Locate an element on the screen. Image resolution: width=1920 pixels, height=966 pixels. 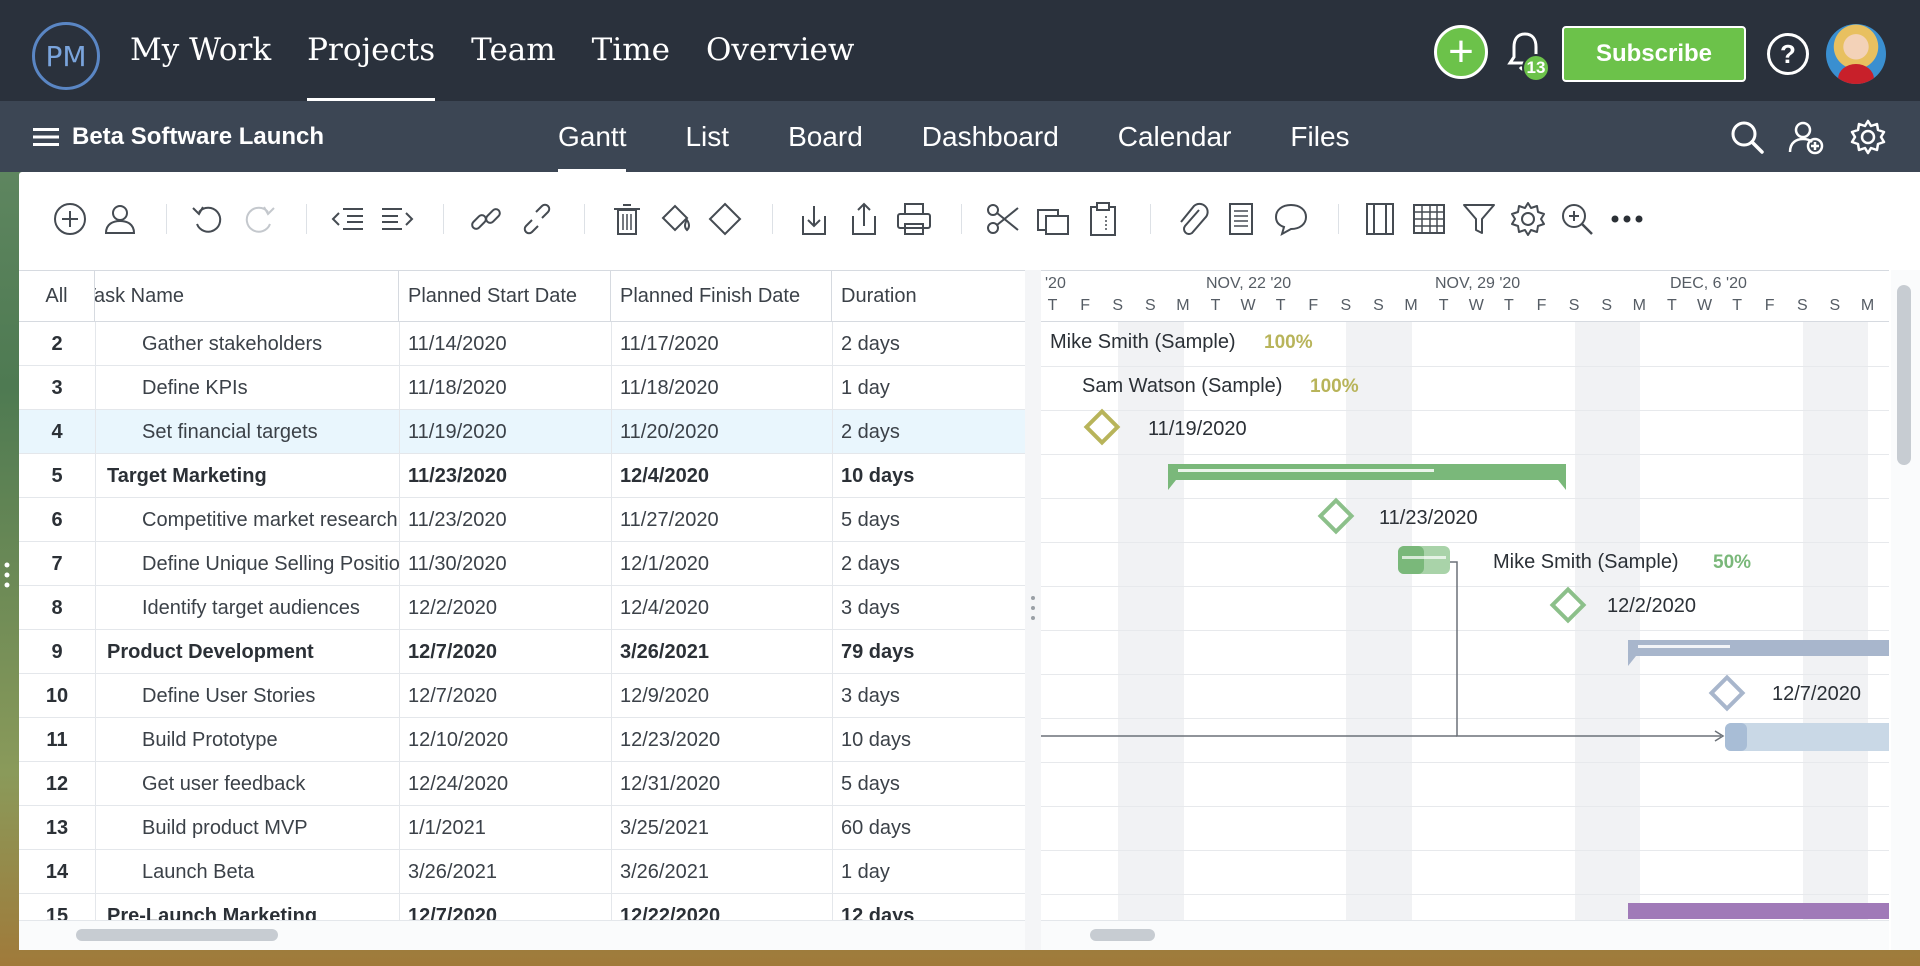
splitter-handle-icon is located at coordinates (1033, 608).